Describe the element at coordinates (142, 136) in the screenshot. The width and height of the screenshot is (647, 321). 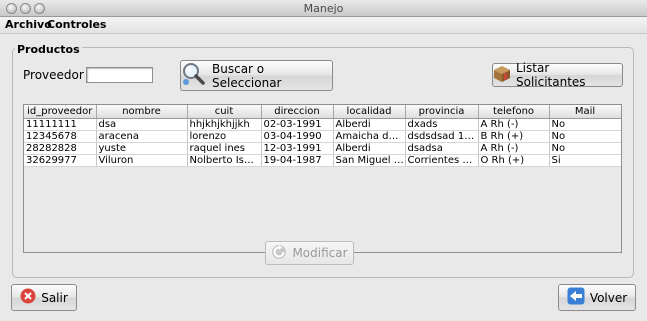
I see `table-cell: aracena` at that location.